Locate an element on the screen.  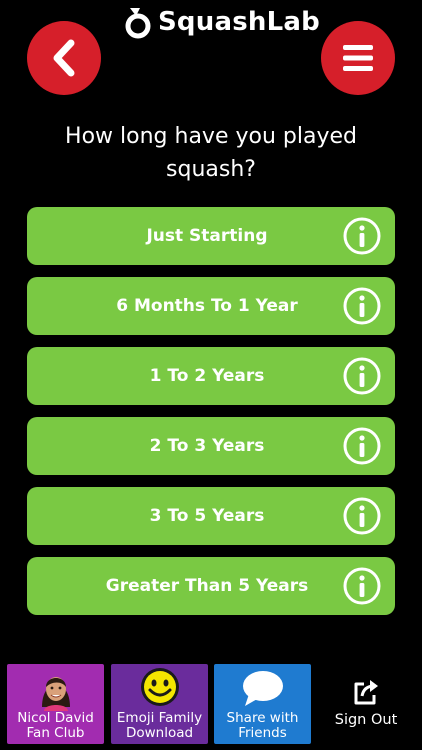
back-button is located at coordinates (64, 58).